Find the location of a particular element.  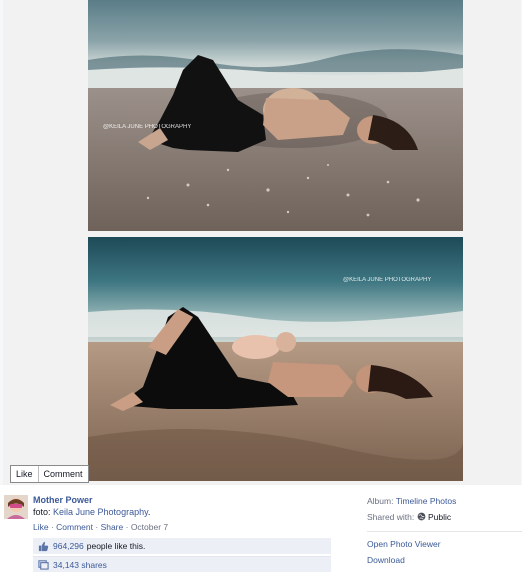

thumbs-up-icon is located at coordinates (43, 546).